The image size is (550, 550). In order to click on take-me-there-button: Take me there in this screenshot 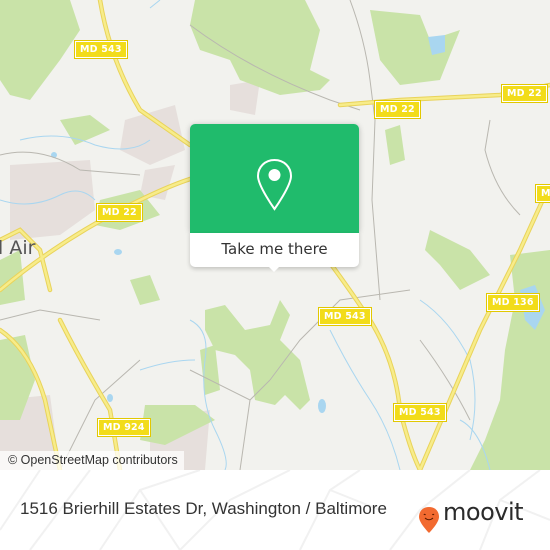, I will do `click(274, 250)`.